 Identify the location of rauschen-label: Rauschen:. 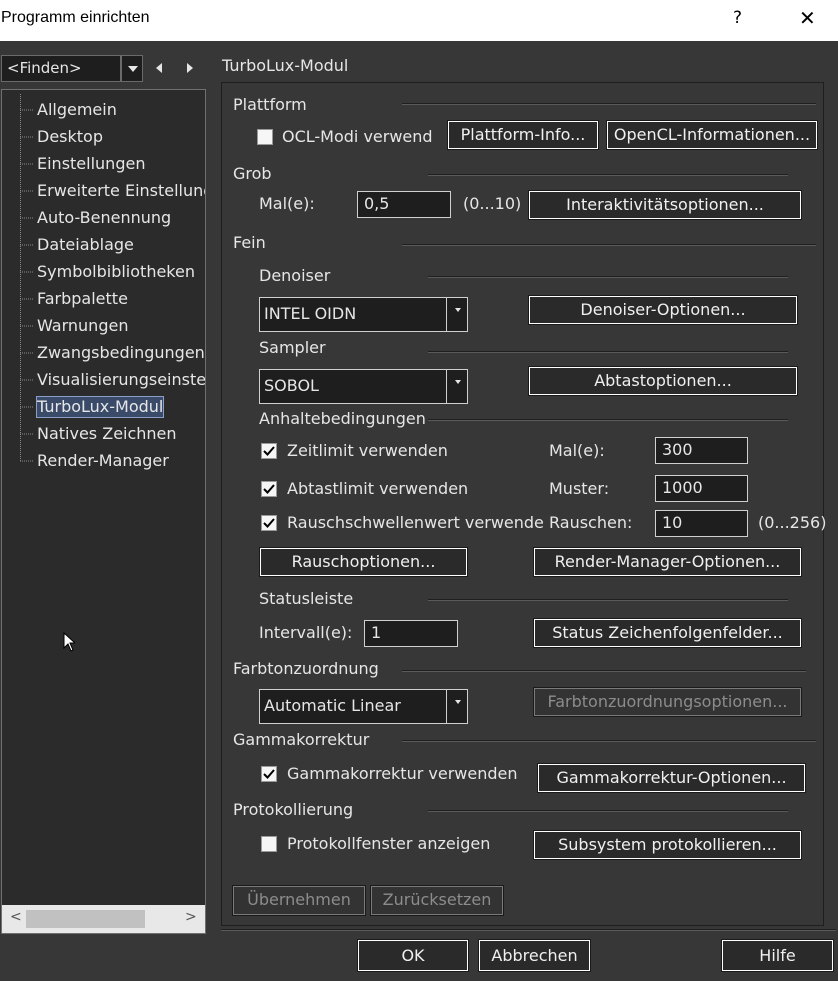
(591, 522).